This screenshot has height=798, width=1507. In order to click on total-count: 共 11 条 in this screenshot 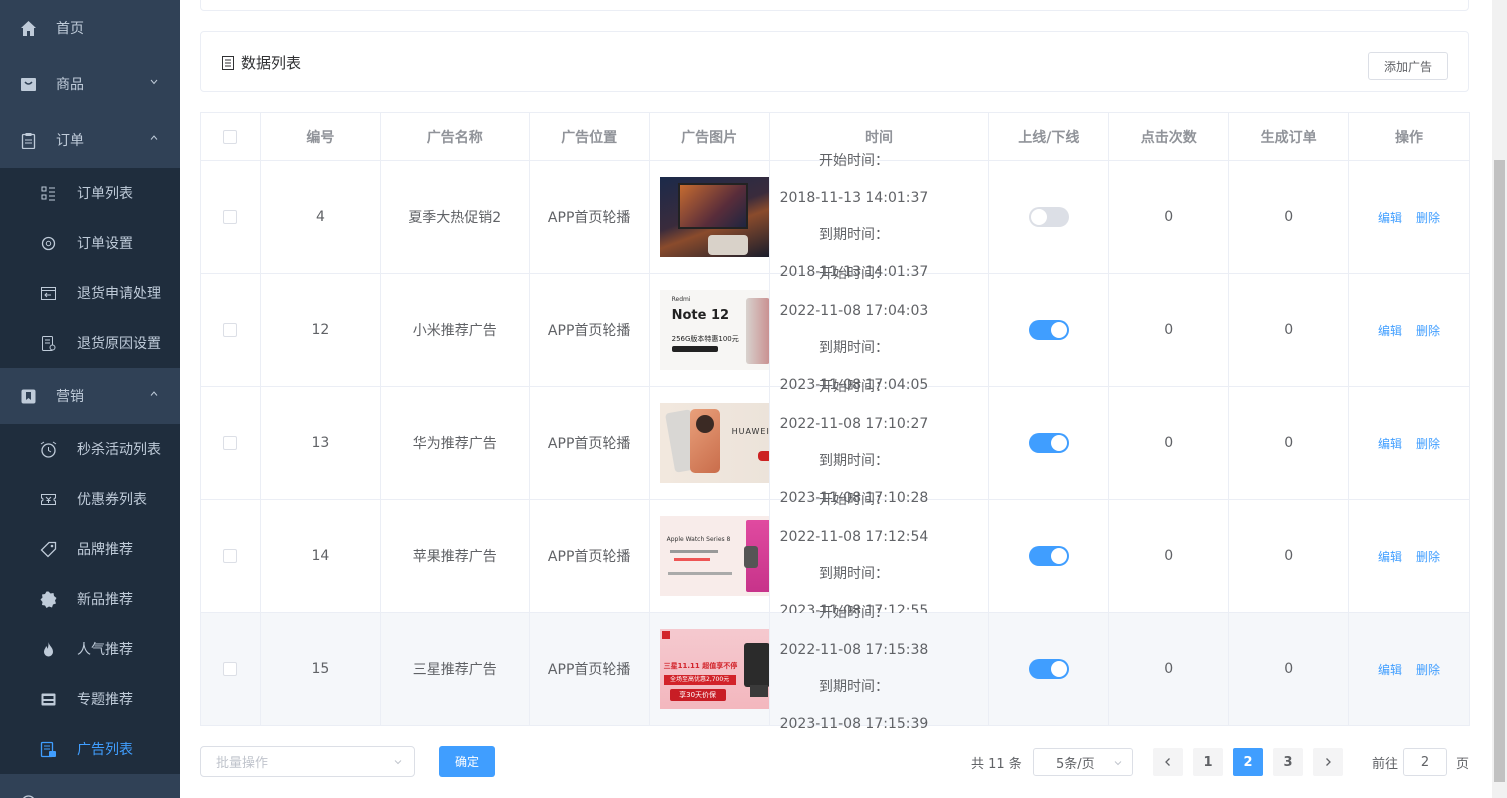, I will do `click(996, 764)`.